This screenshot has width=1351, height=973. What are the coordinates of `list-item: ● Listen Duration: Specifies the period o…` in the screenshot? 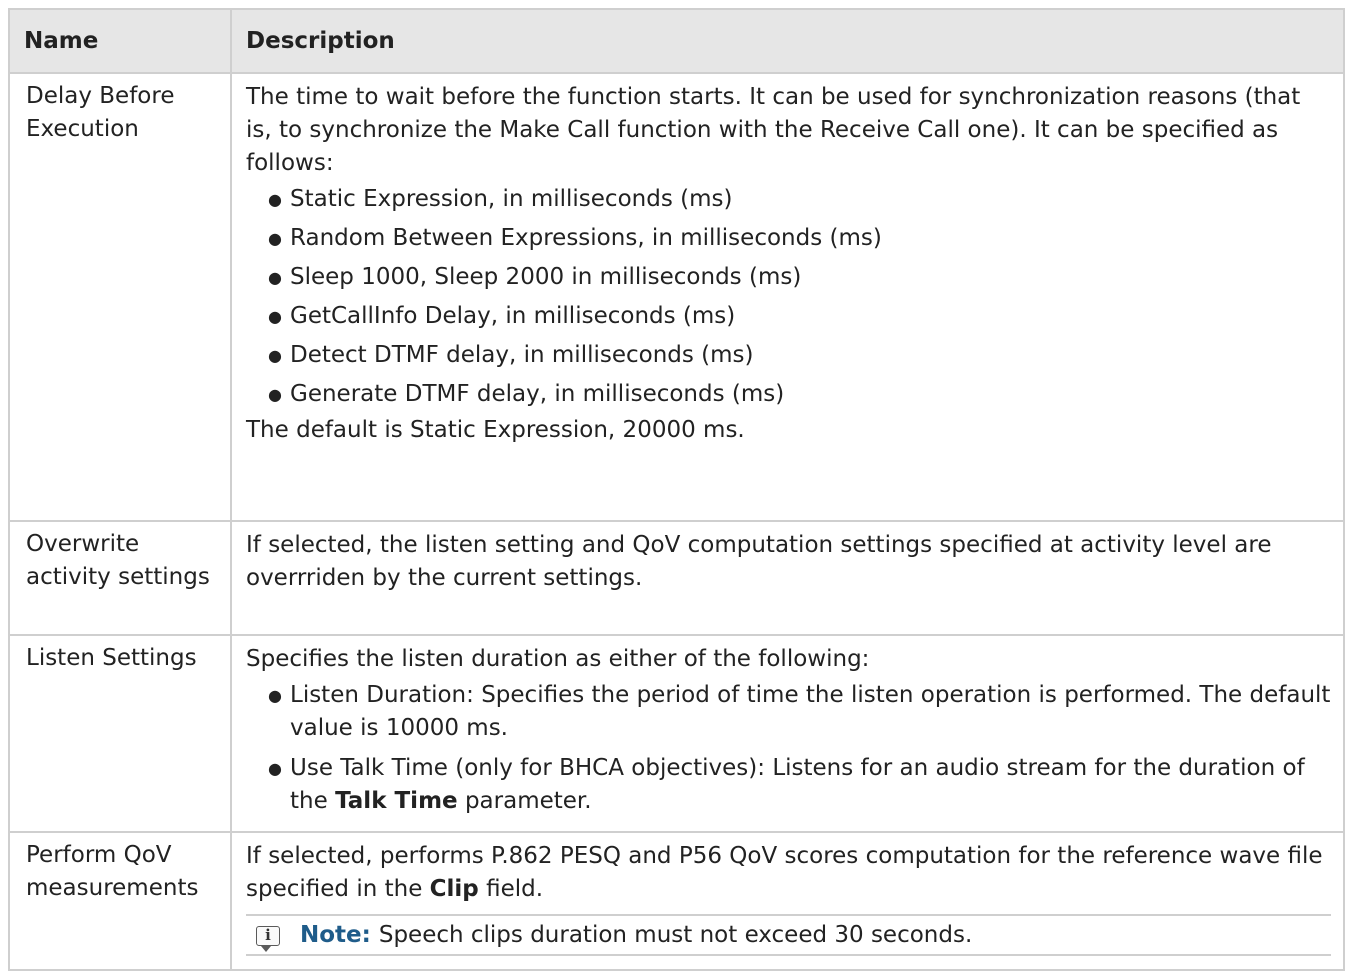 It's located at (800, 712).